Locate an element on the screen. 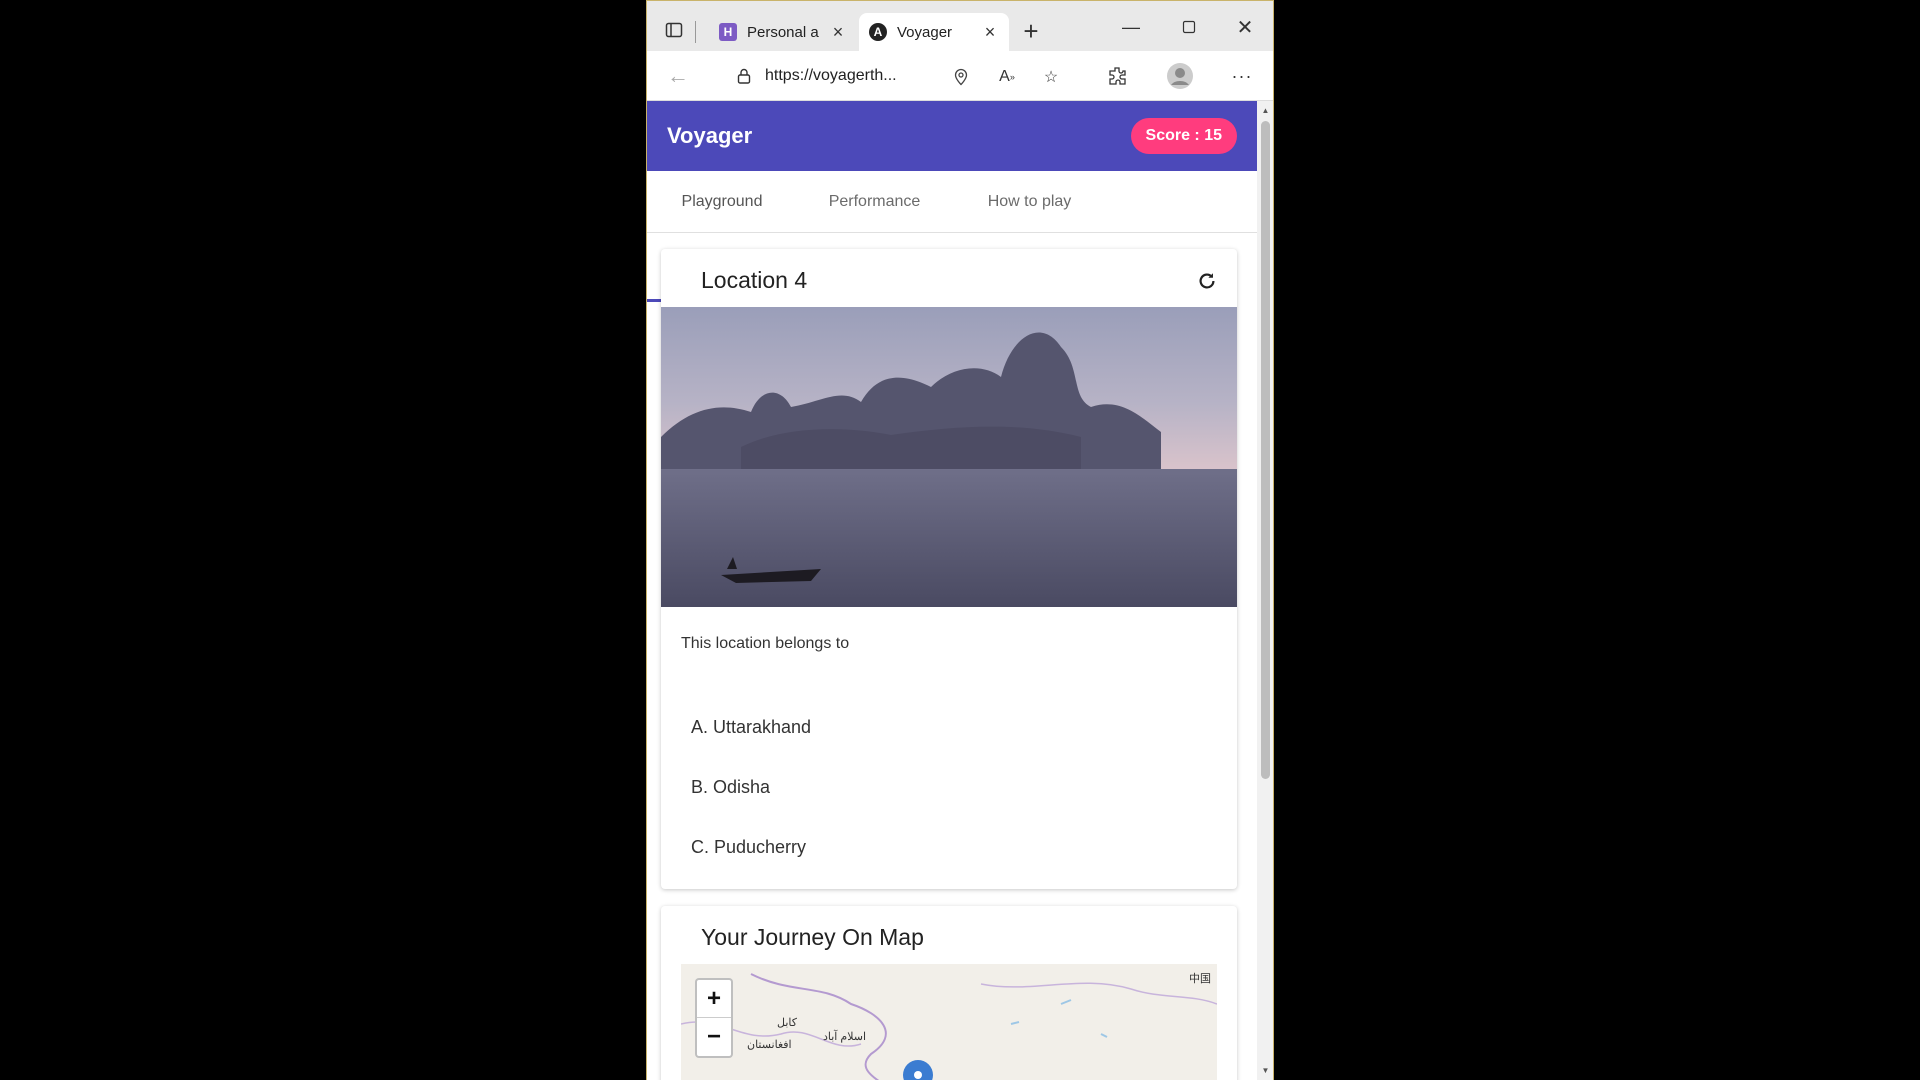  browser-tab-voyager: A Voyager × is located at coordinates (934, 32).